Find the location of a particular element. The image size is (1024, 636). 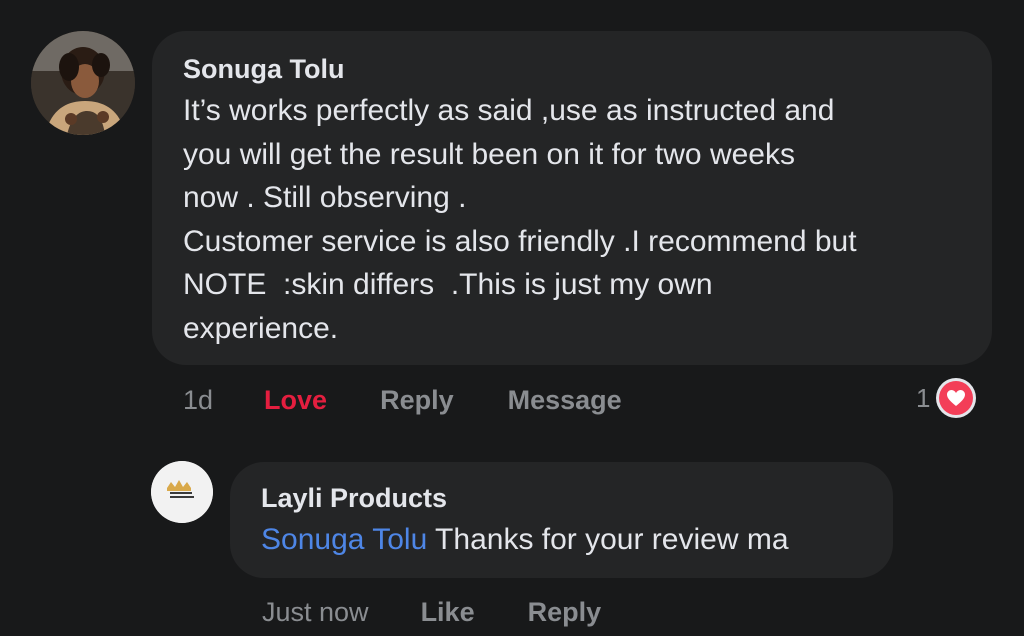

reply-button: Reply is located at coordinates (417, 400).